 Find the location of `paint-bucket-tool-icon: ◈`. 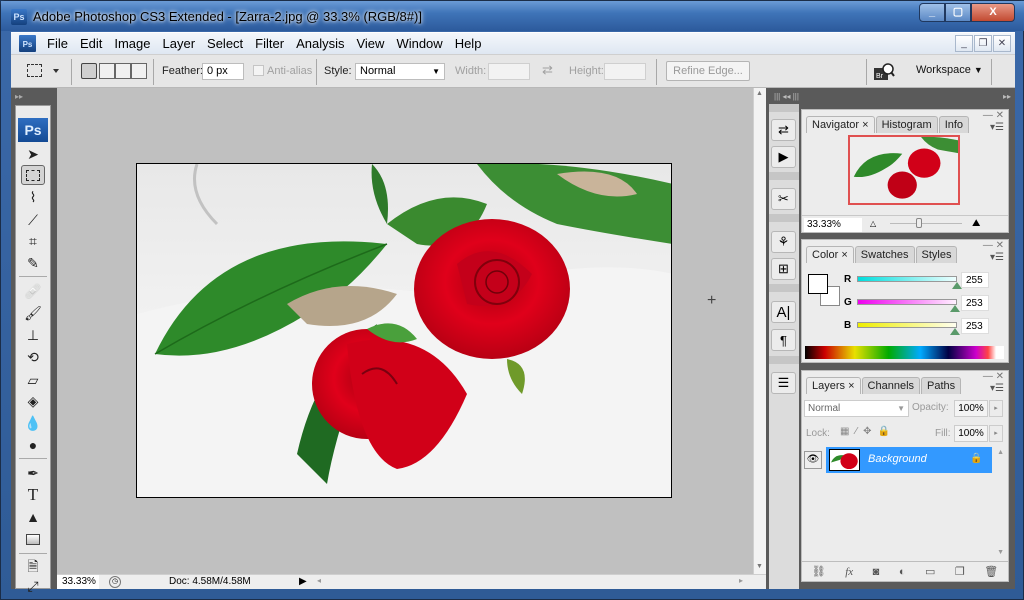

paint-bucket-tool-icon: ◈ is located at coordinates (33, 401).